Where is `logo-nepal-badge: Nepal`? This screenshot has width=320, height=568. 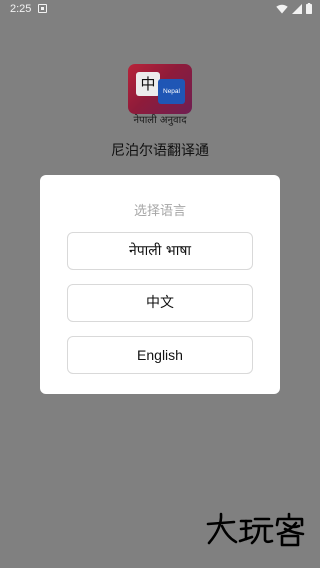
logo-nepal-badge: Nepal is located at coordinates (171, 91).